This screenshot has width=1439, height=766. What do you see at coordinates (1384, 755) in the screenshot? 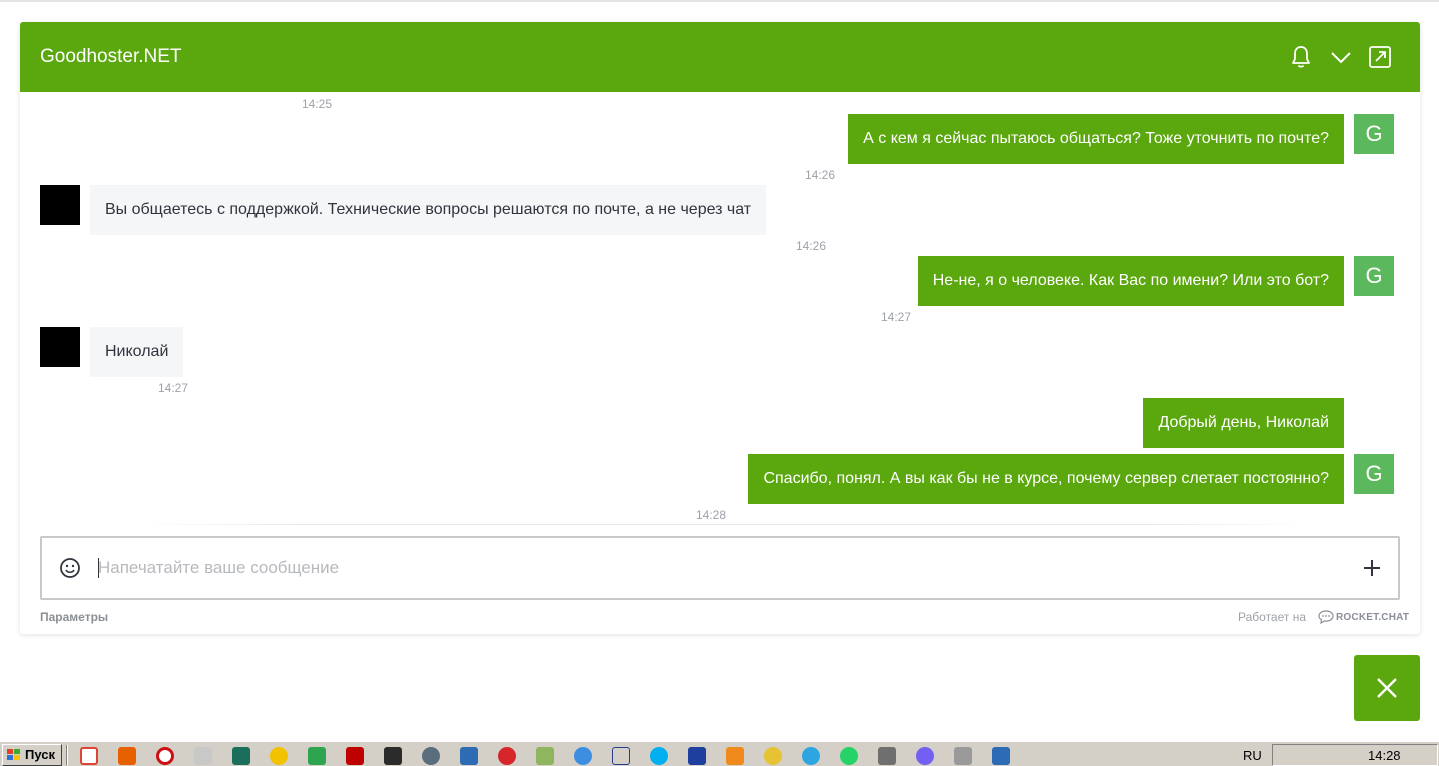
I see `taskbar-clock: 14:28` at bounding box center [1384, 755].